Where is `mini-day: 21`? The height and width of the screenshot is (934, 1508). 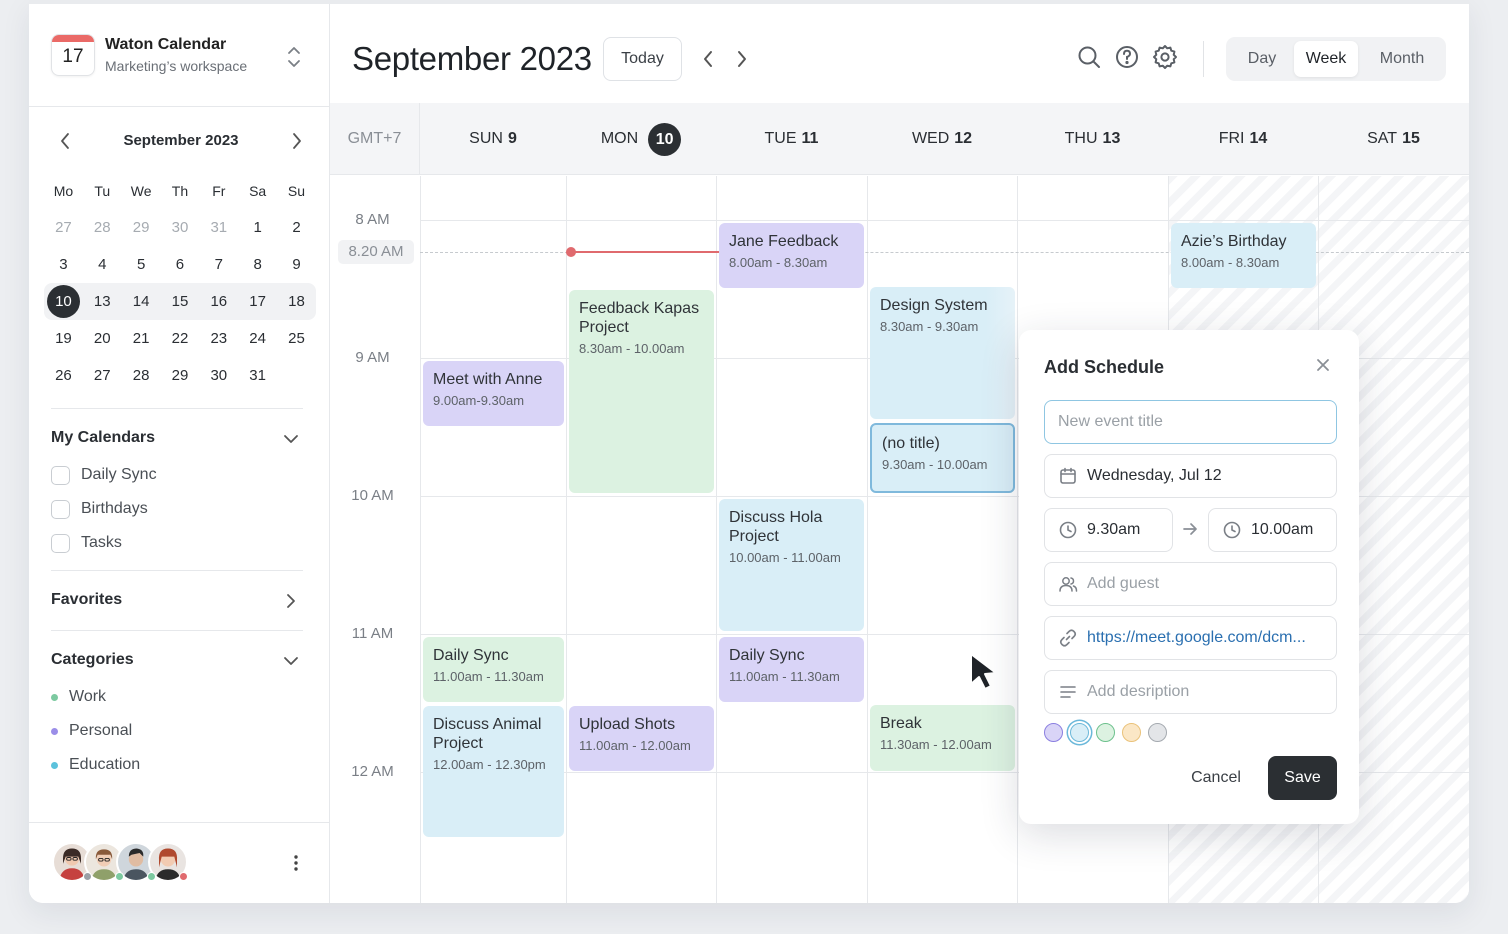 mini-day: 21 is located at coordinates (141, 338).